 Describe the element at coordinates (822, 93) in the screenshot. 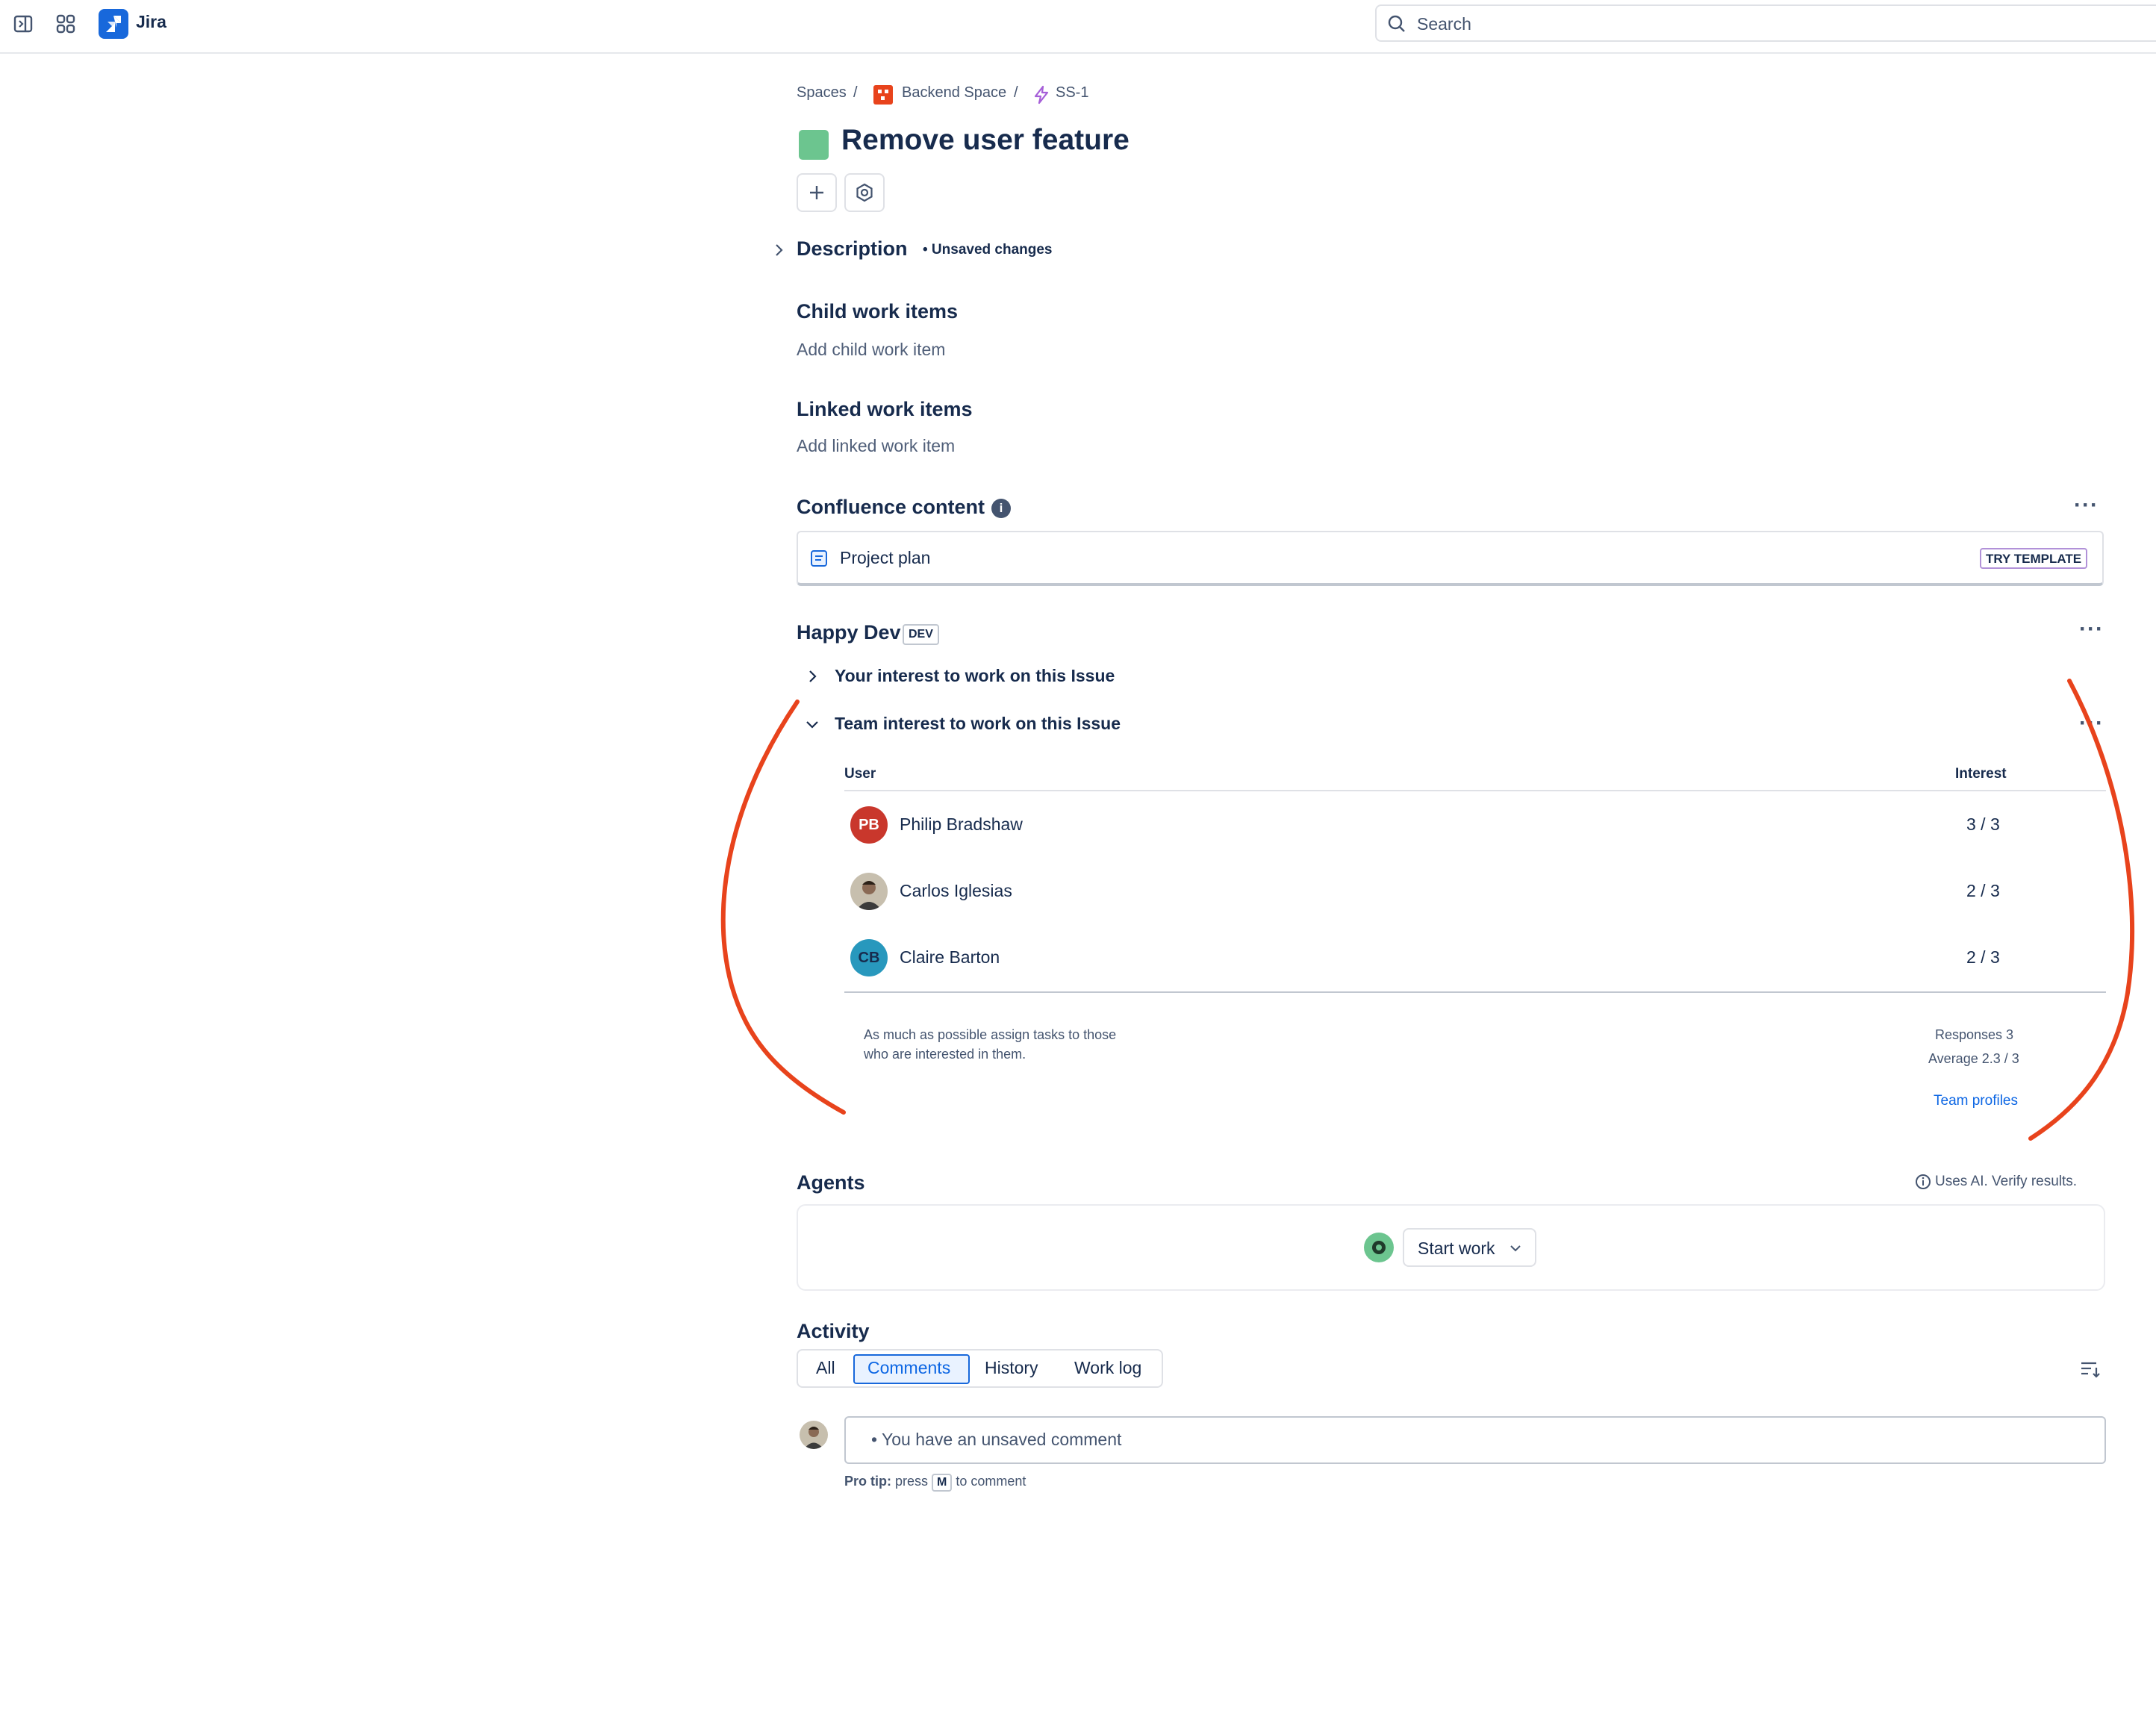

I see `breadcrumb-spaces: Spaces` at that location.